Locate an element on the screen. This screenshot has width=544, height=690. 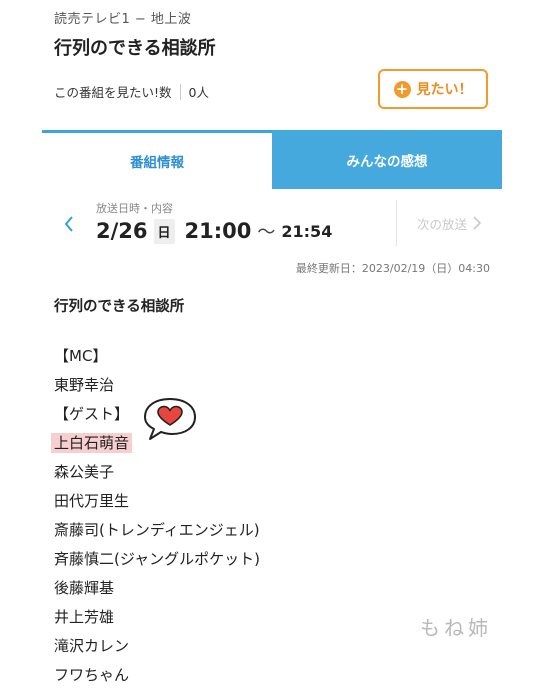
tab-reviews: みんなの感想 is located at coordinates (387, 159).